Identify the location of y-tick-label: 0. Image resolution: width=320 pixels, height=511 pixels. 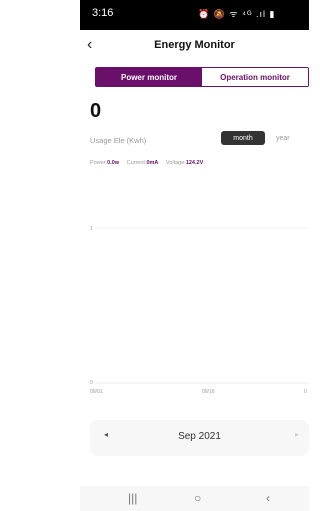
(91, 383).